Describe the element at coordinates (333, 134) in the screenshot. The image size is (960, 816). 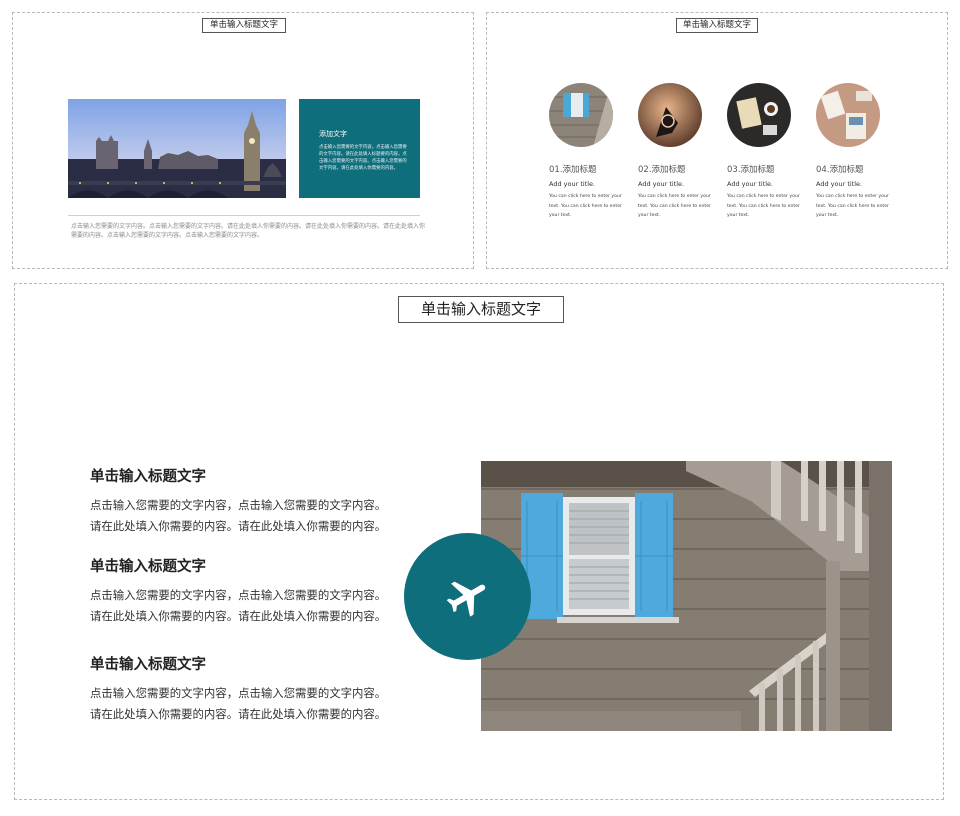
I see `card-heading: 添加文字` at that location.